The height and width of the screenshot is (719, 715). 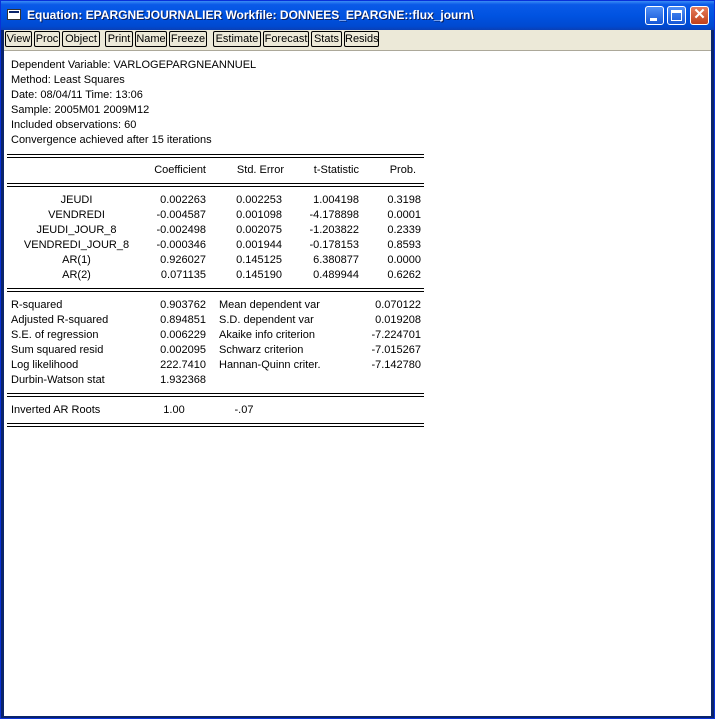 I want to click on proc-button: Proc, so click(x=47, y=39).